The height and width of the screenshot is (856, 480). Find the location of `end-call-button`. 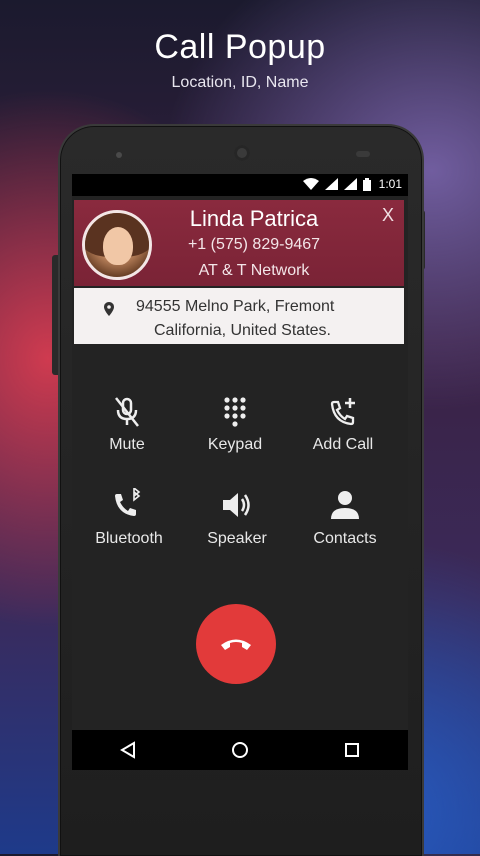

end-call-button is located at coordinates (236, 644).